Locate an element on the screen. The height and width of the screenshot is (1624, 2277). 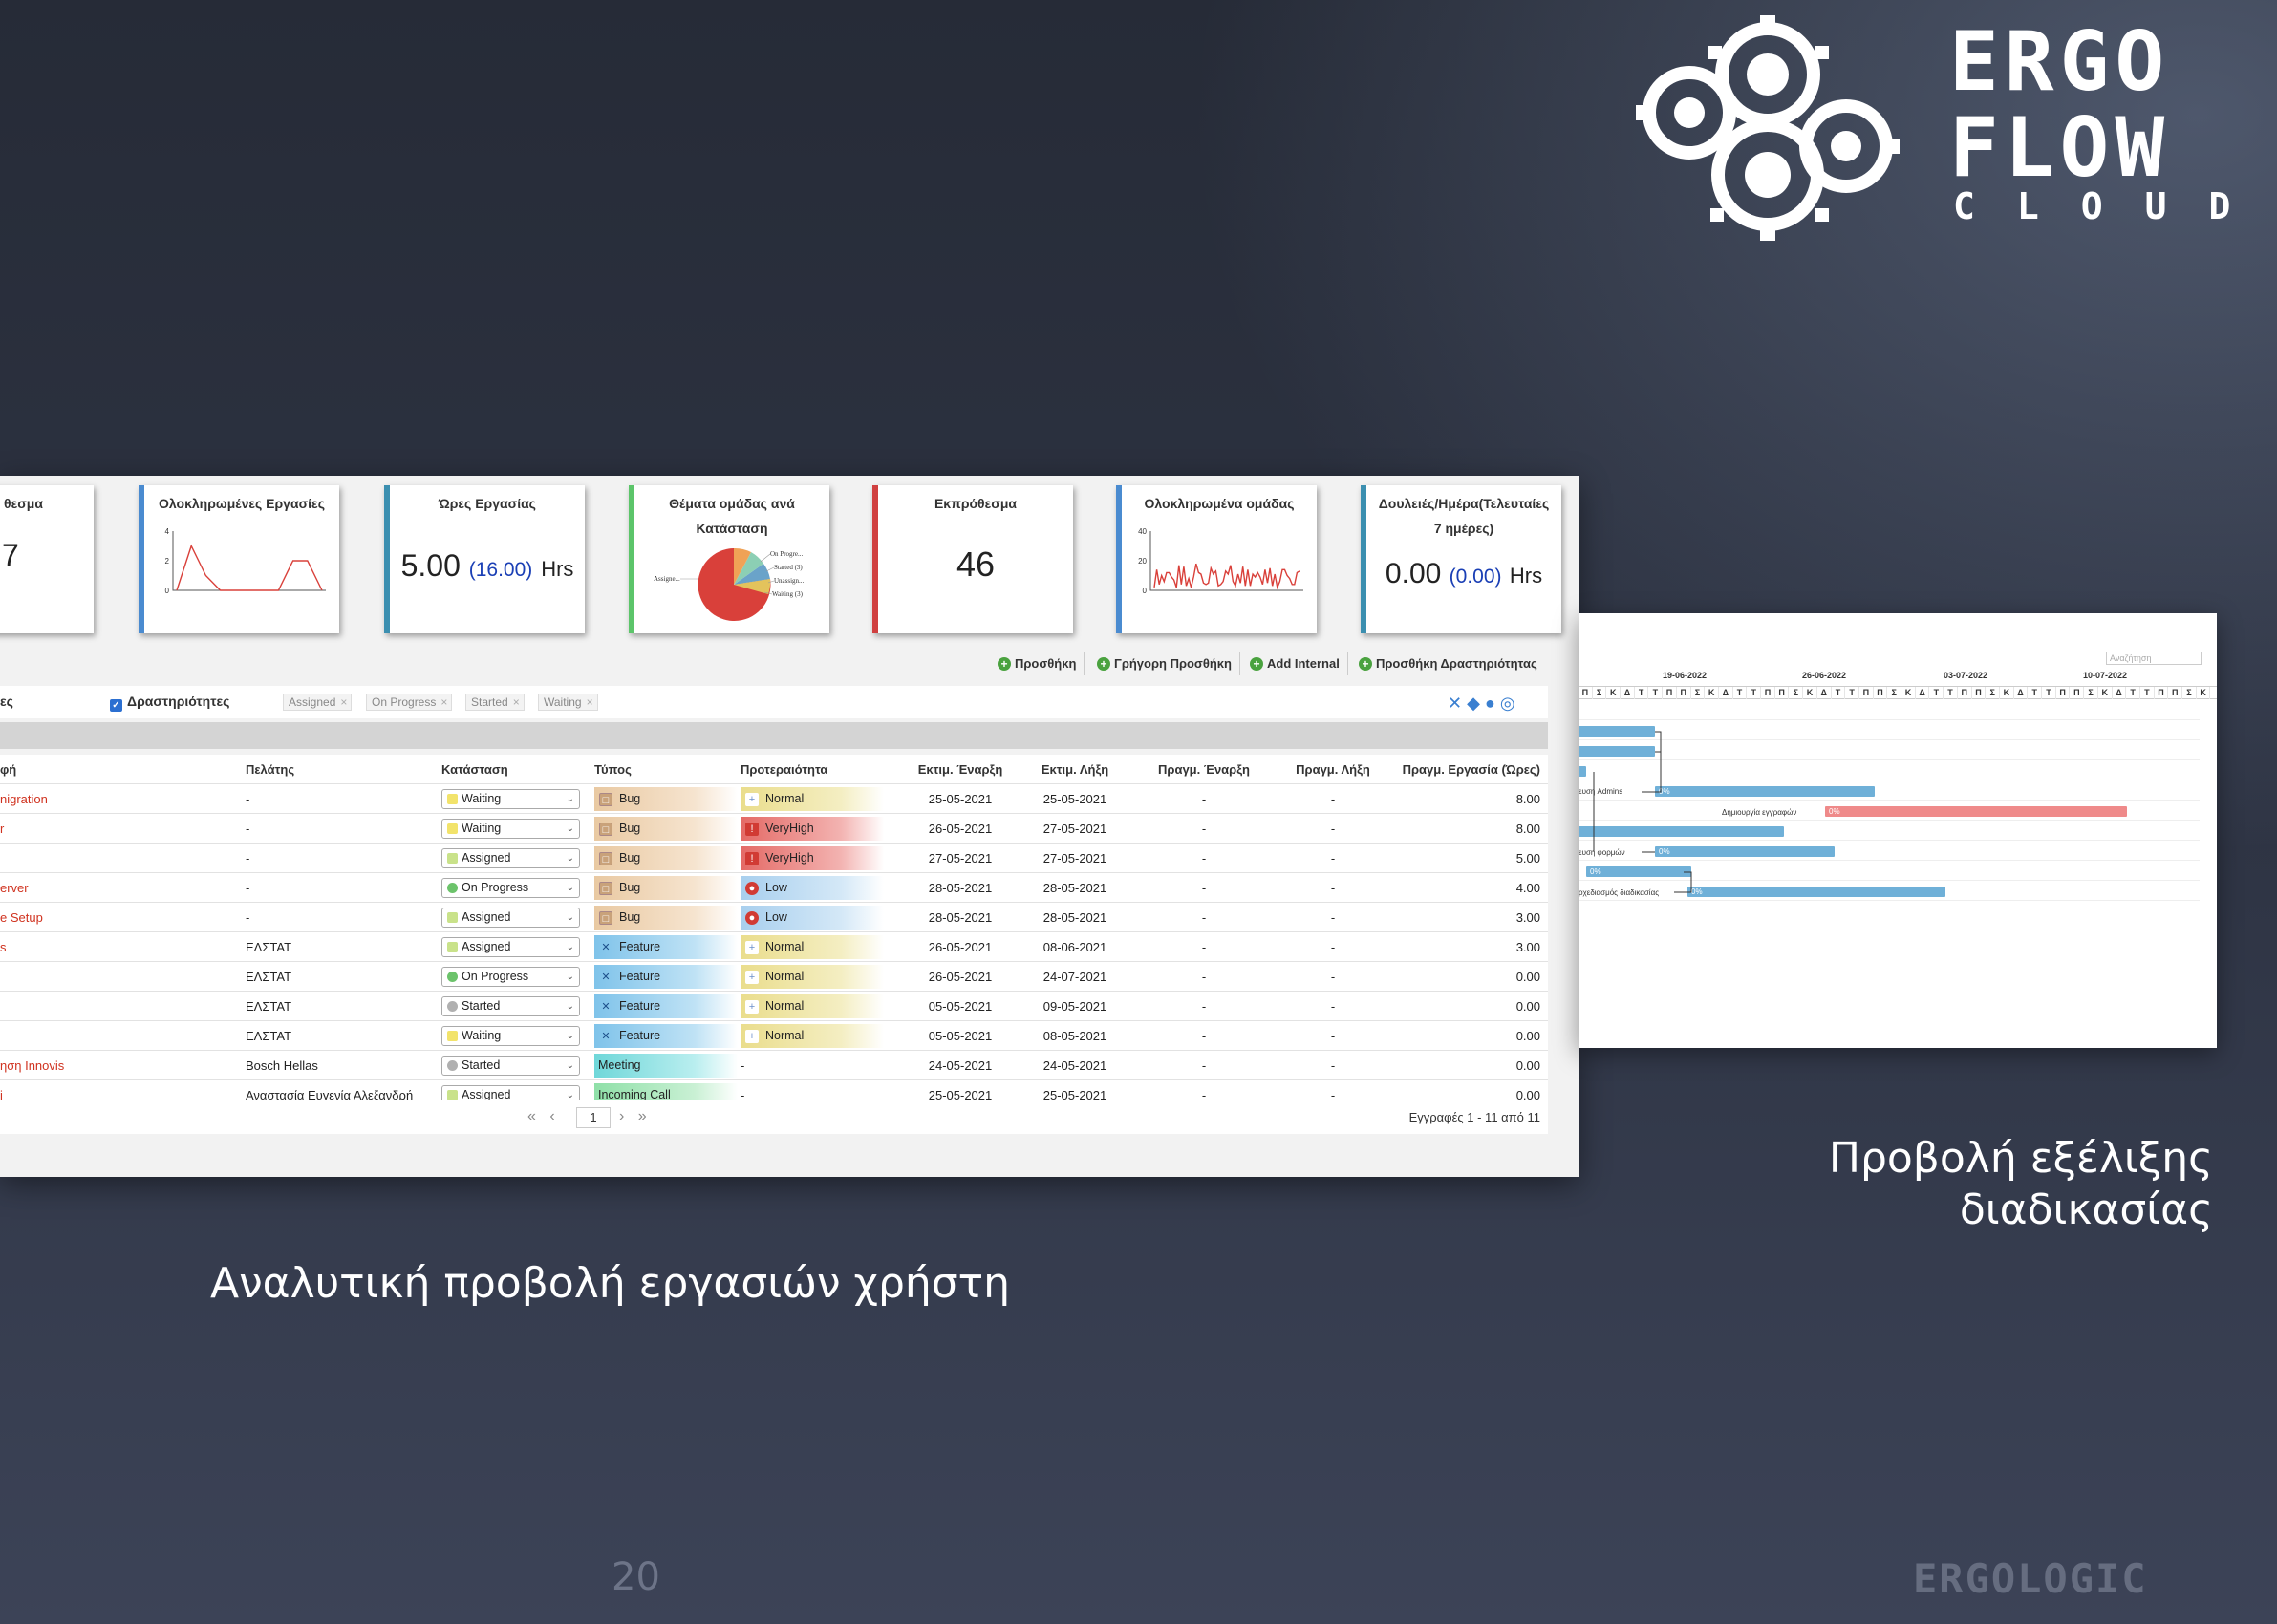
col-real-end-header: Πραγμ. Λήξη is located at coordinates (1333, 770).